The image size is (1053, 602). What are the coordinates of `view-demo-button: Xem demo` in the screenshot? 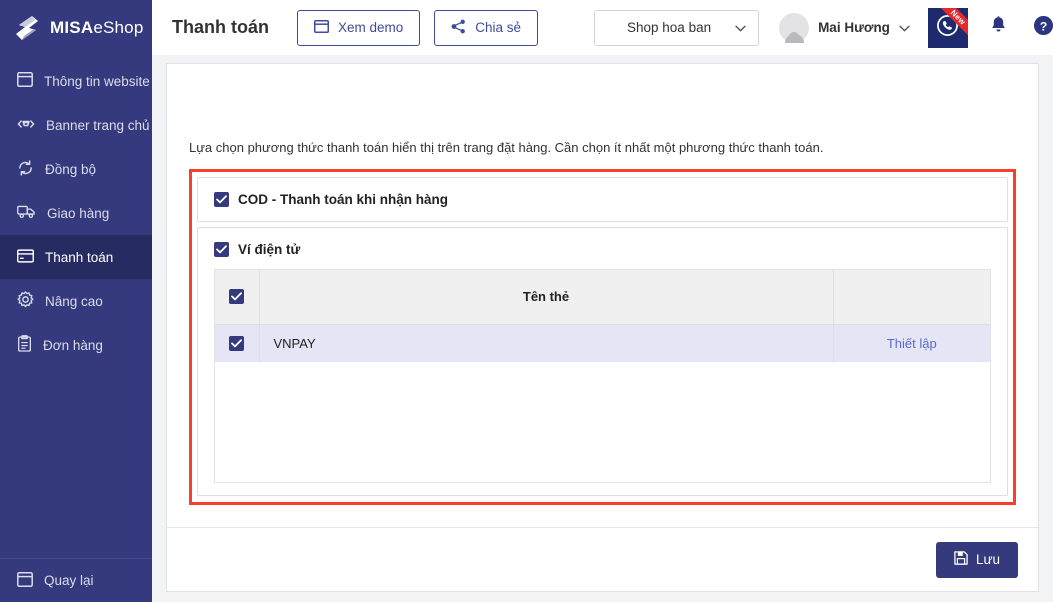 It's located at (359, 27).